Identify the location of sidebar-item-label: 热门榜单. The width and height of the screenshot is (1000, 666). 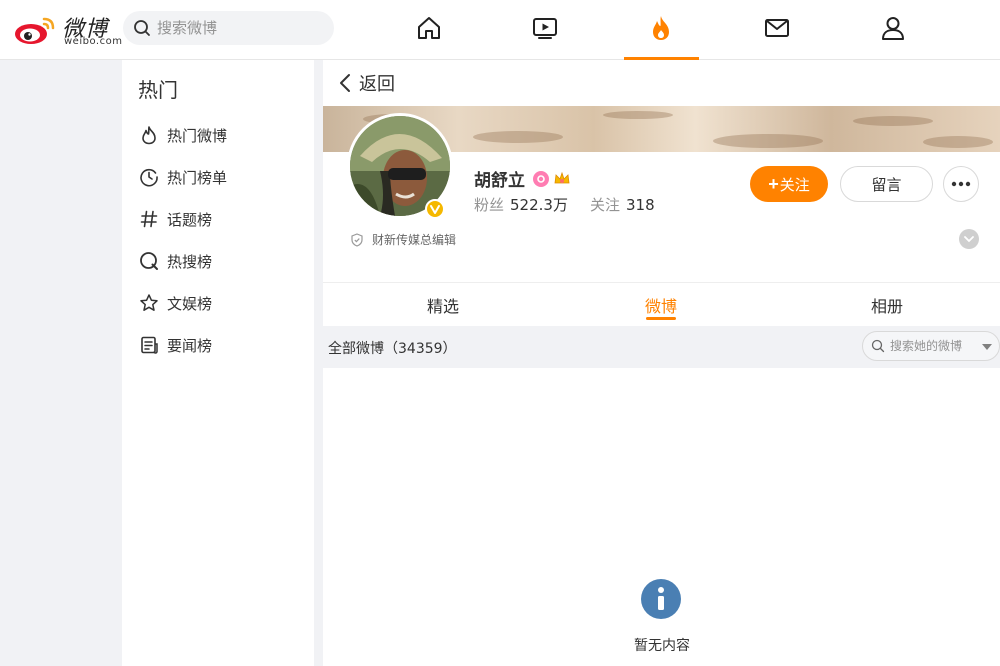
(197, 177).